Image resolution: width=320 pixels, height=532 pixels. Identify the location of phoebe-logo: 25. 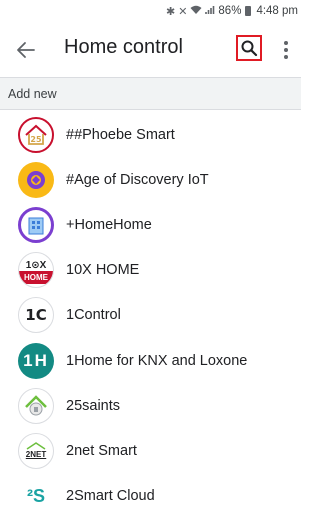
(36, 134).